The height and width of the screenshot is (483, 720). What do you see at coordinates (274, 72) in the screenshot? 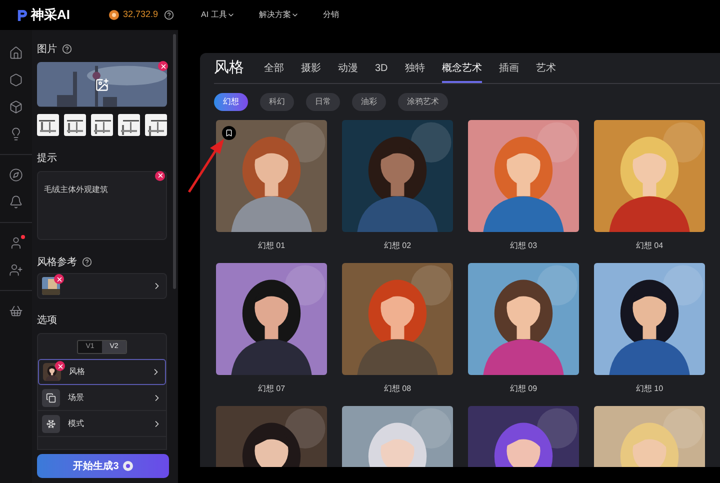
I see `category-tab: 全部` at bounding box center [274, 72].